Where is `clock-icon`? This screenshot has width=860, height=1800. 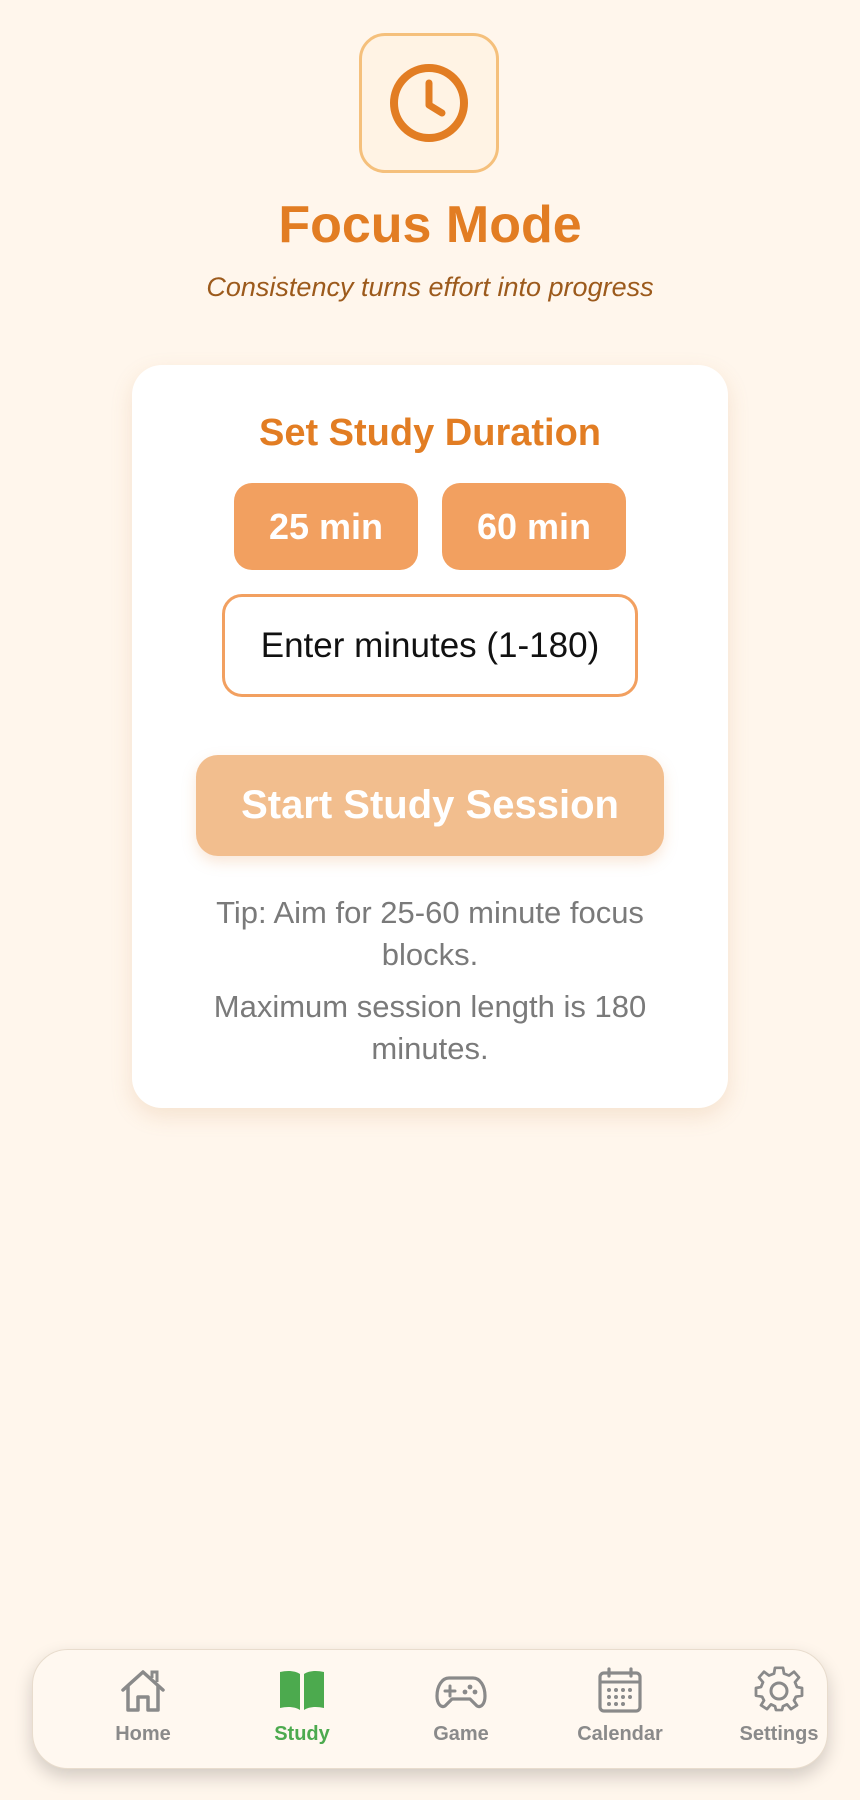
clock-icon is located at coordinates (429, 103).